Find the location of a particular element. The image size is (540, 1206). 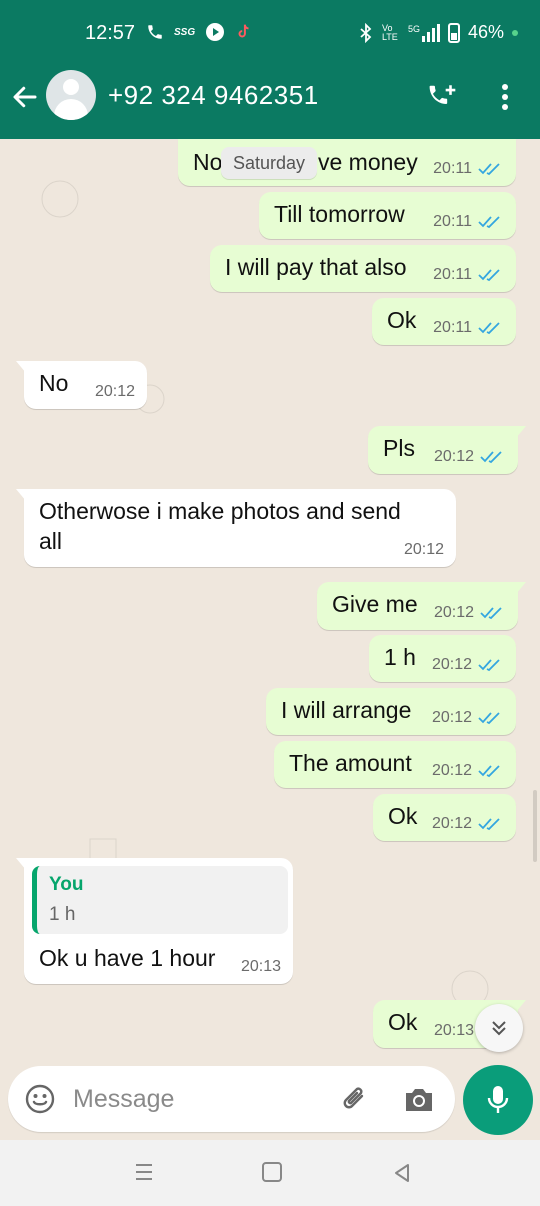

home-icon is located at coordinates (272, 1172).